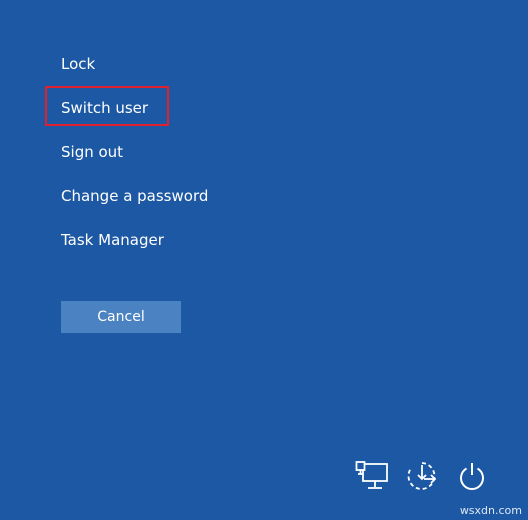 The height and width of the screenshot is (520, 528). What do you see at coordinates (490, 510) in the screenshot?
I see `watermark: wsxdn.com` at bounding box center [490, 510].